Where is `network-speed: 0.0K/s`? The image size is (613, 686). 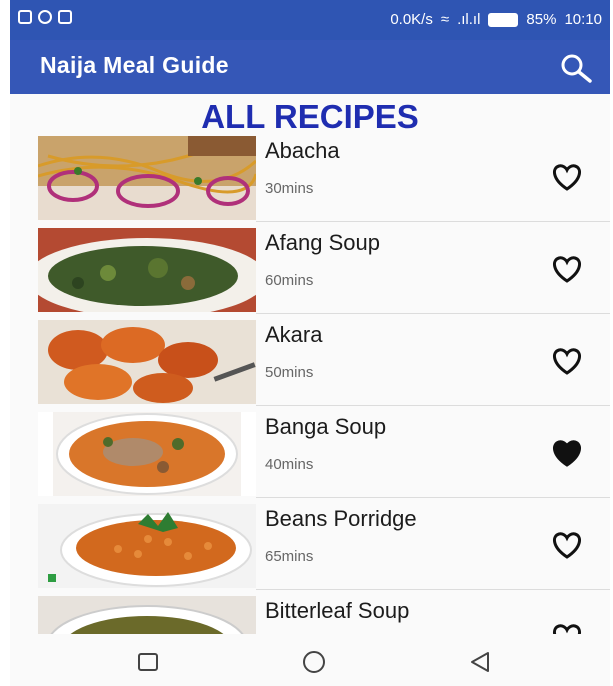 network-speed: 0.0K/s is located at coordinates (411, 19).